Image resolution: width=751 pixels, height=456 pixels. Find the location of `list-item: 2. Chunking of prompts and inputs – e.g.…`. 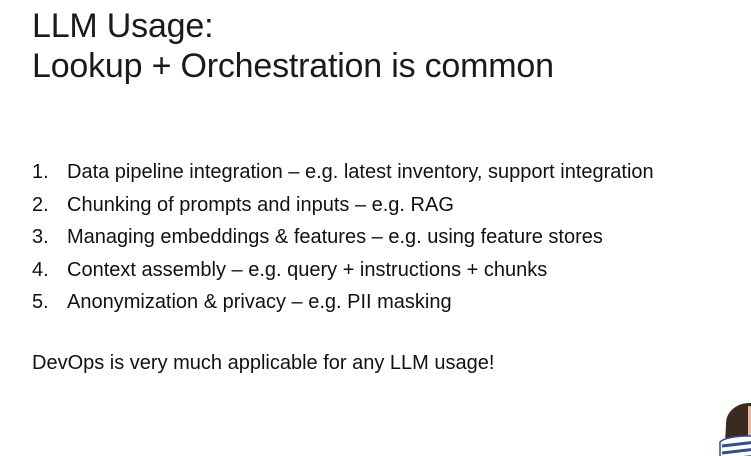

list-item: 2. Chunking of prompts and inputs – e.g.… is located at coordinates (343, 205).